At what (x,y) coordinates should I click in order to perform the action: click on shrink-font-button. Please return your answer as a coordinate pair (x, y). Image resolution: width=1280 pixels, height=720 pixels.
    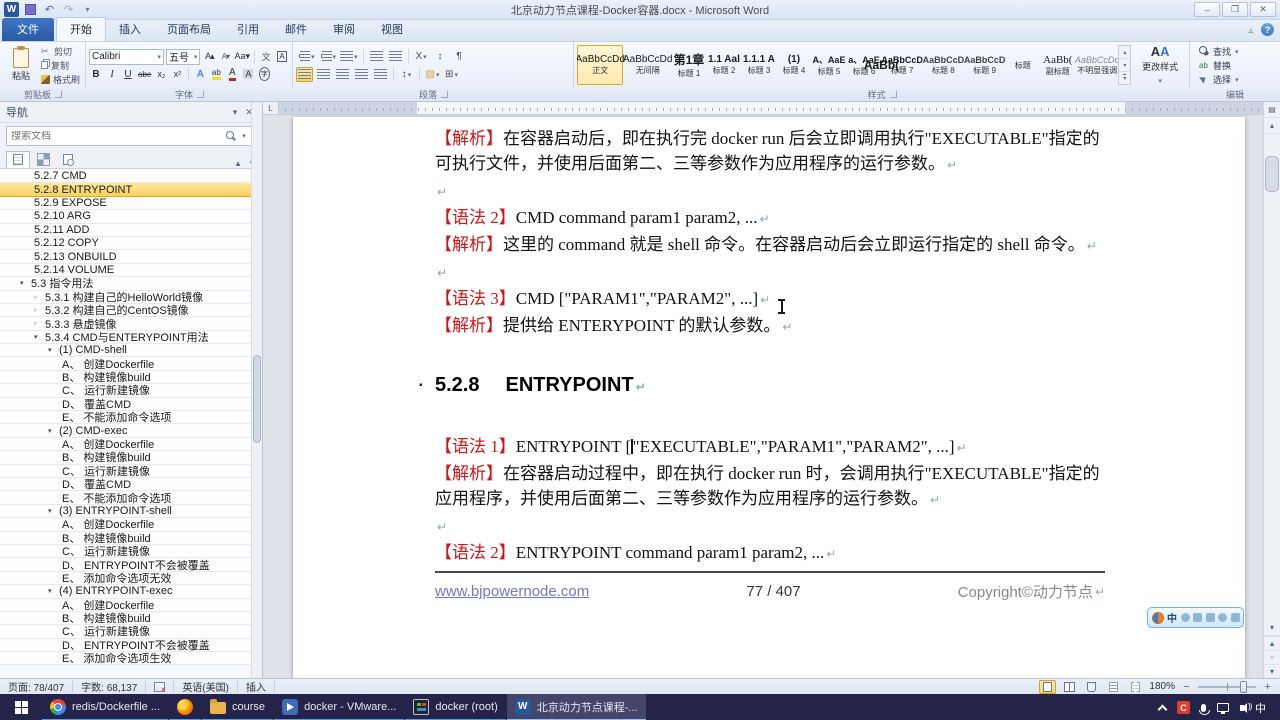
    Looking at the image, I should click on (225, 56).